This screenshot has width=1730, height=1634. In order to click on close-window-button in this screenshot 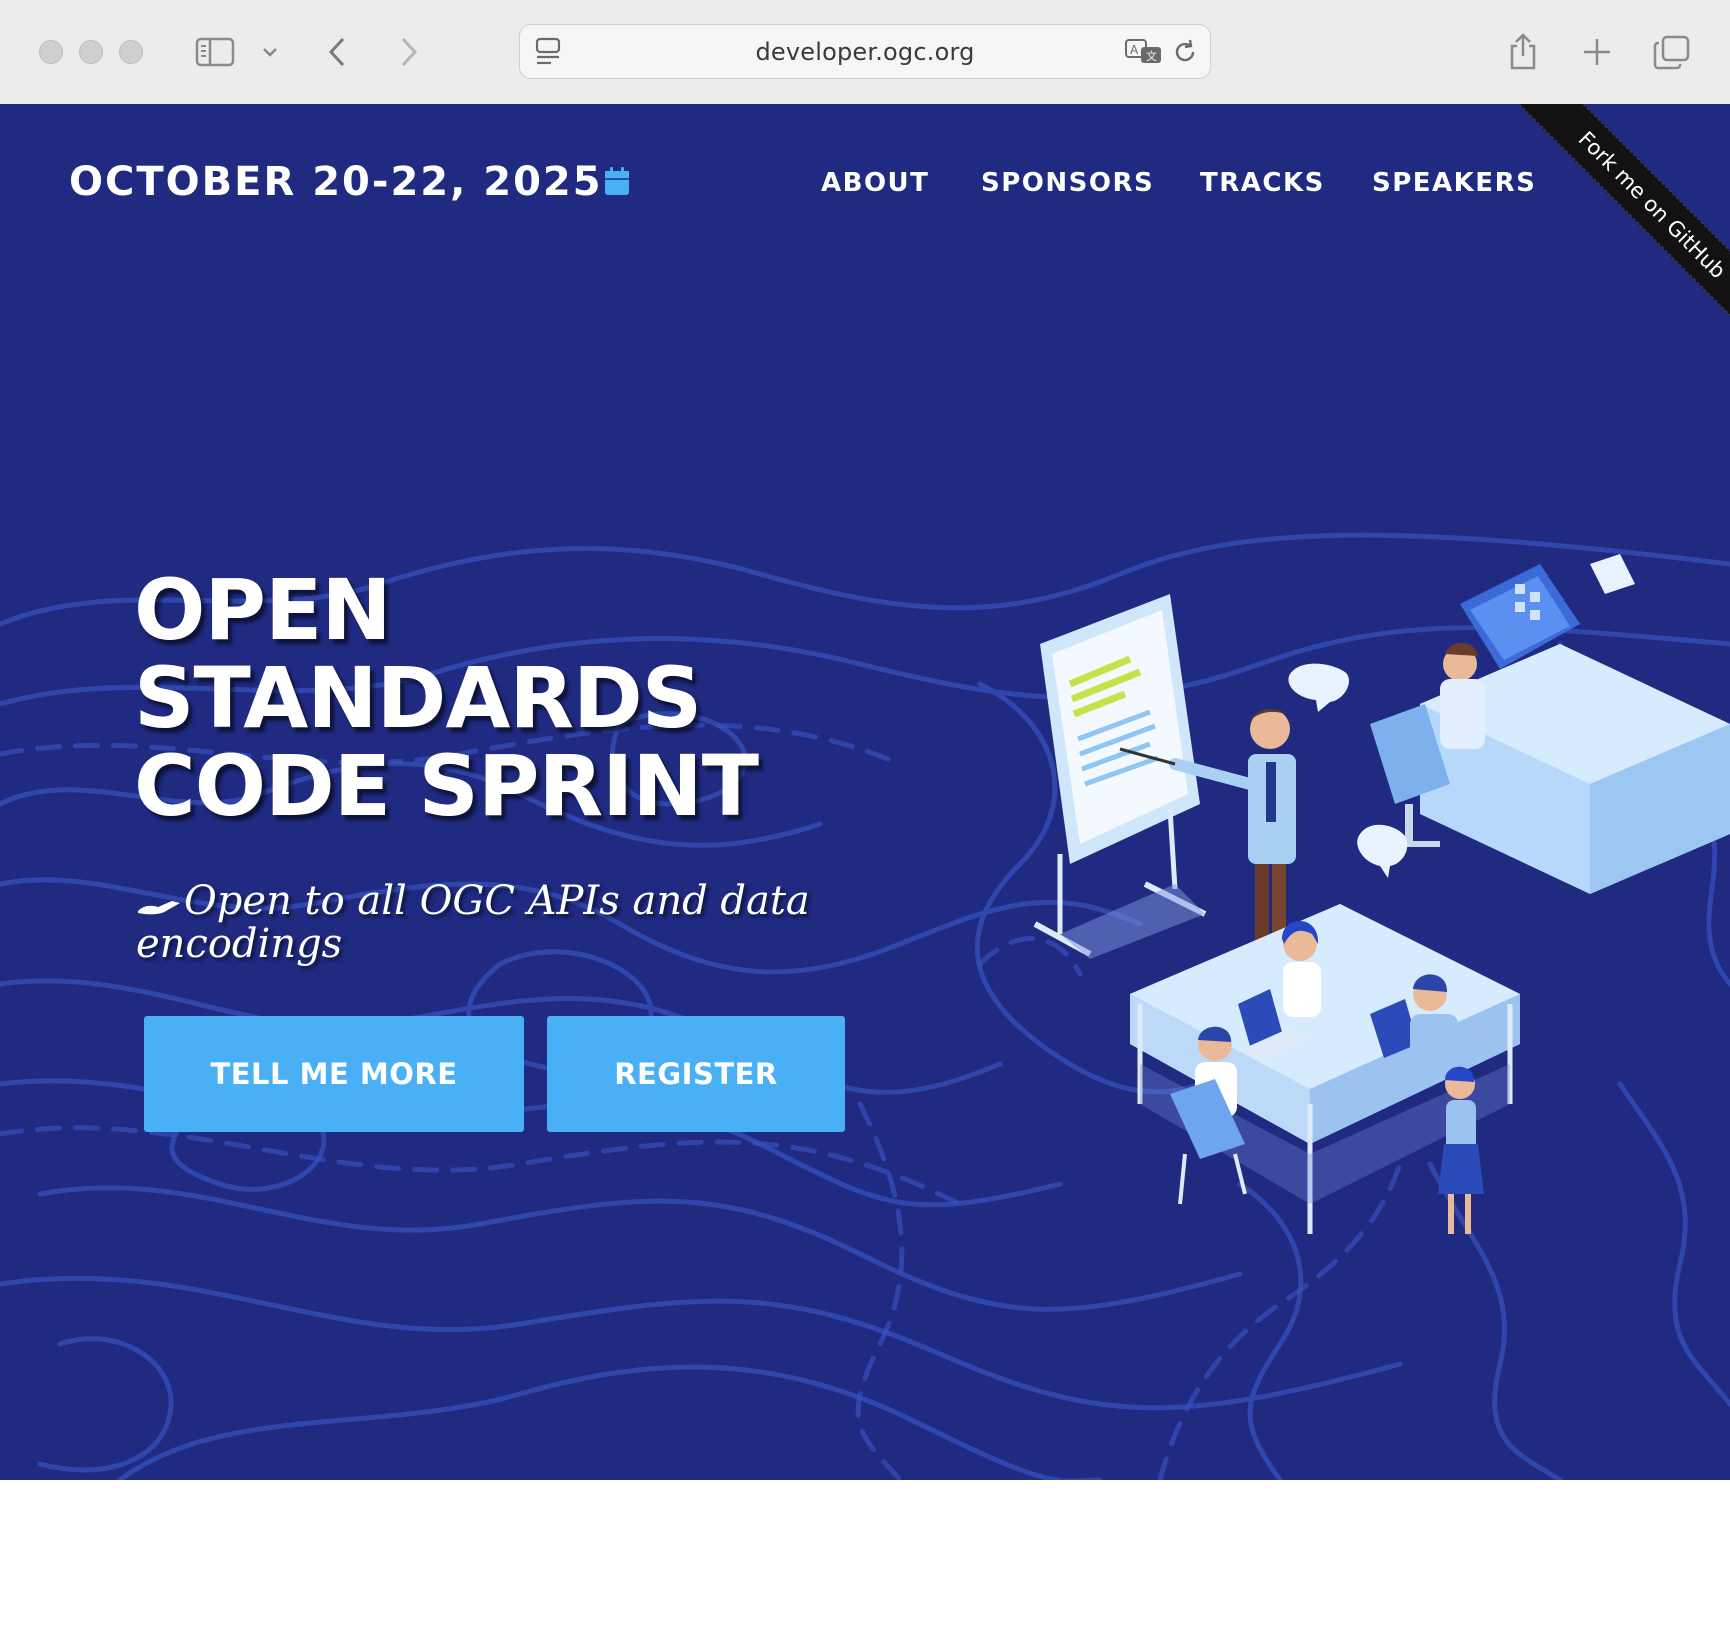, I will do `click(51, 52)`.